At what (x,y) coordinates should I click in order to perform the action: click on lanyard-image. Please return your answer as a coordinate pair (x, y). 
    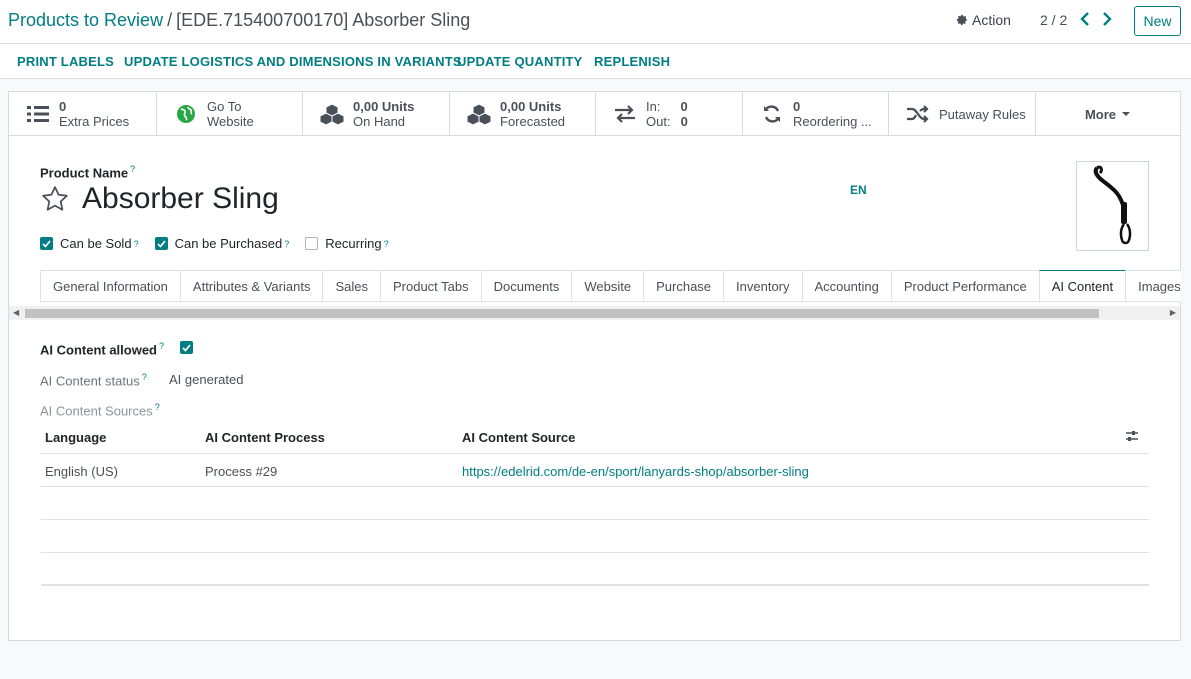
    Looking at the image, I should click on (1112, 205).